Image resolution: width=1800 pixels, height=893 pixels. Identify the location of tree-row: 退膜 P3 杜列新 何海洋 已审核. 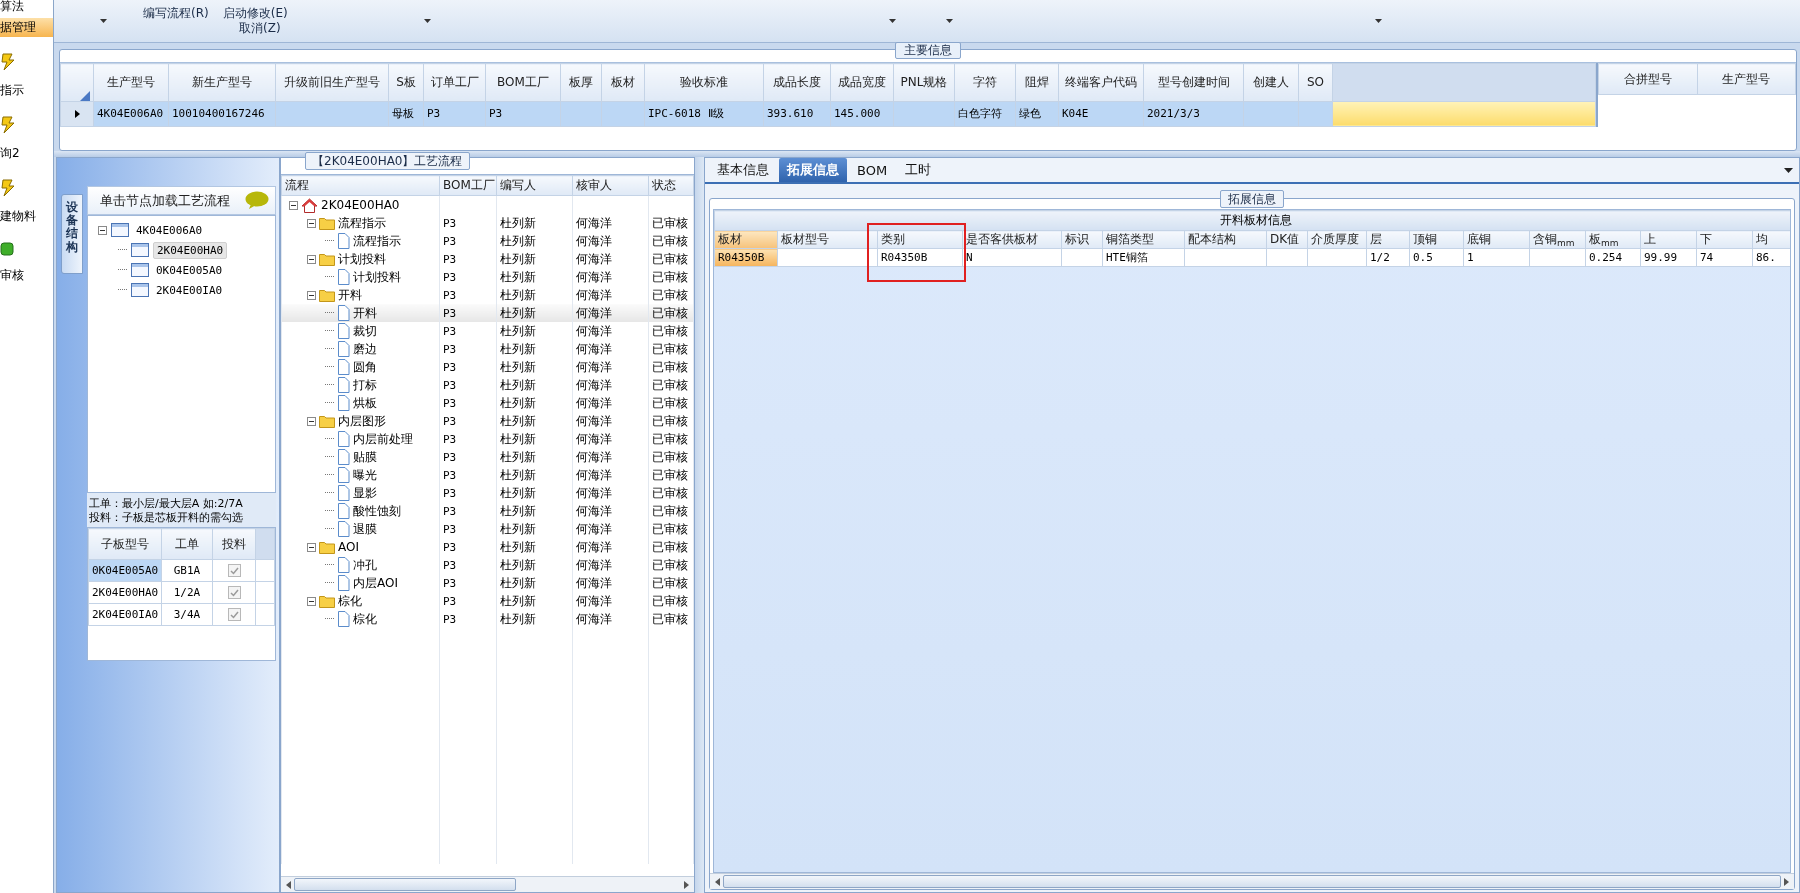
(487, 529).